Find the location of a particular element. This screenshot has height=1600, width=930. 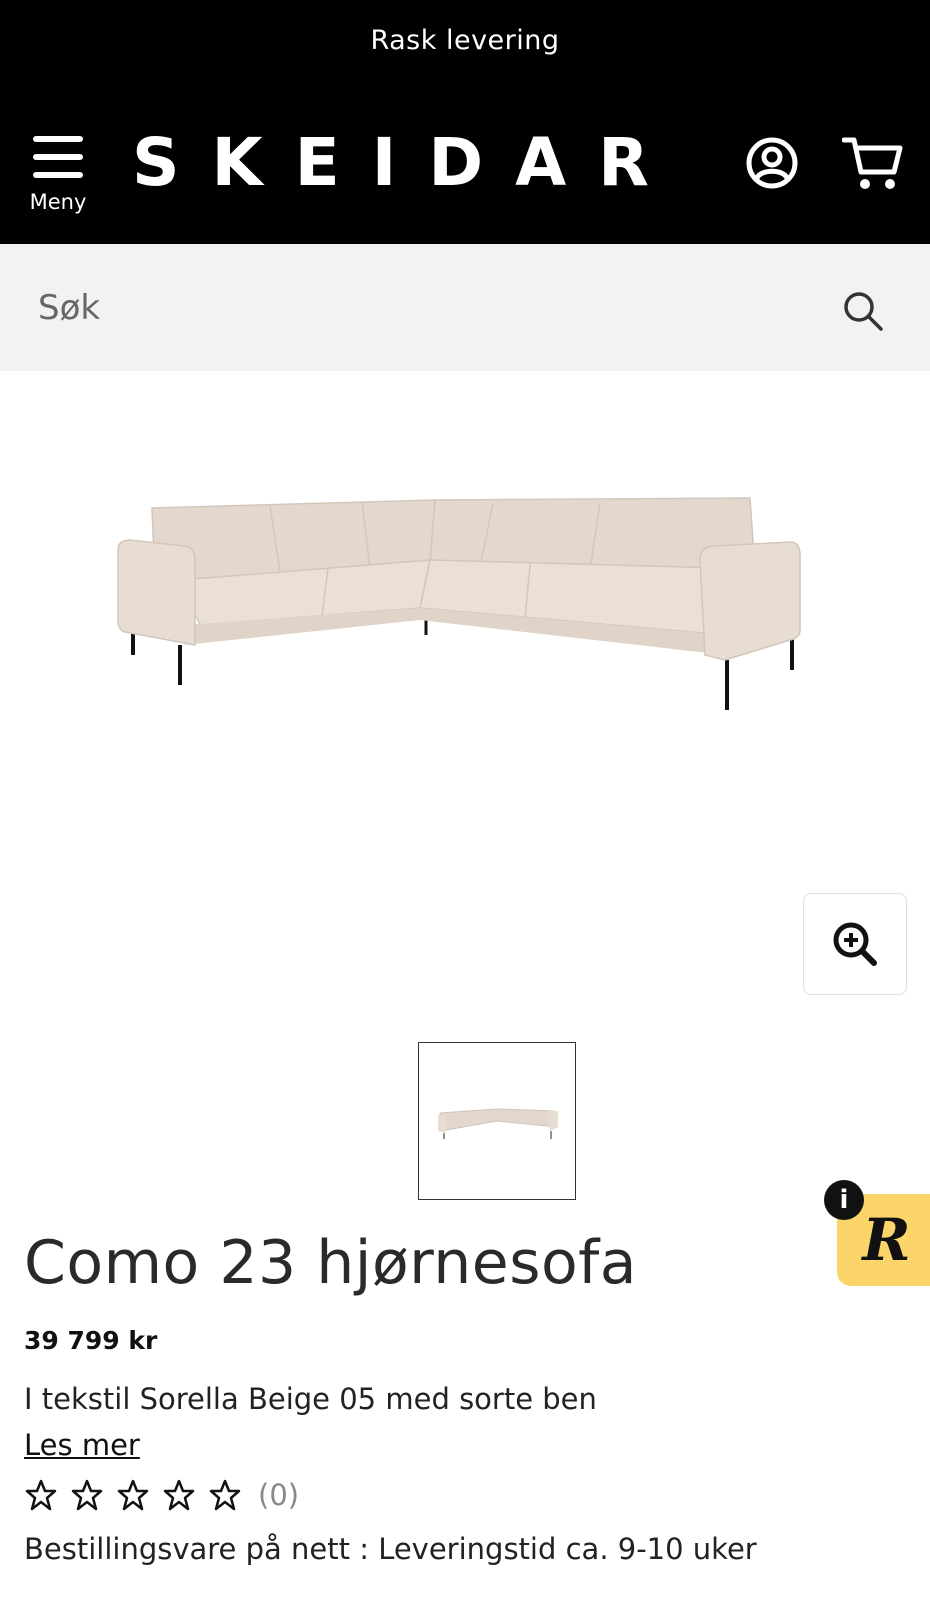

menu-button: Meny is located at coordinates (58, 176).